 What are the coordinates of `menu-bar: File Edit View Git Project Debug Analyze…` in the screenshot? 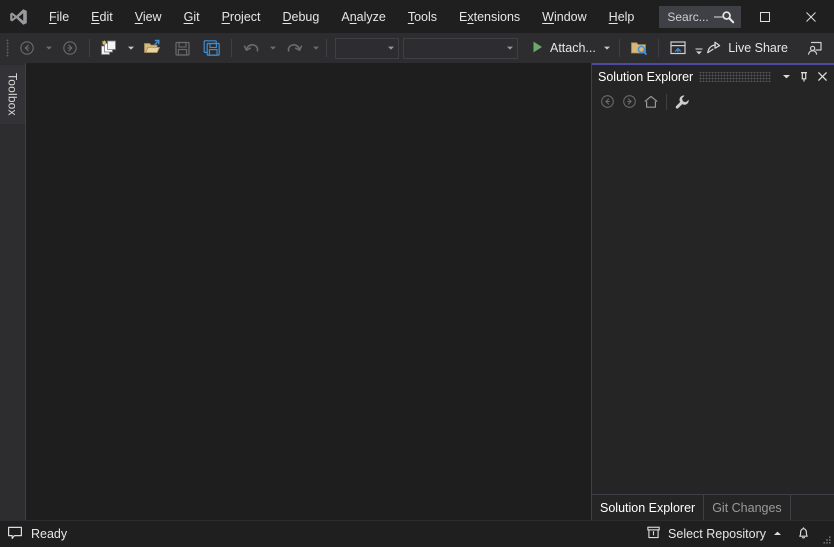 It's located at (341, 16).